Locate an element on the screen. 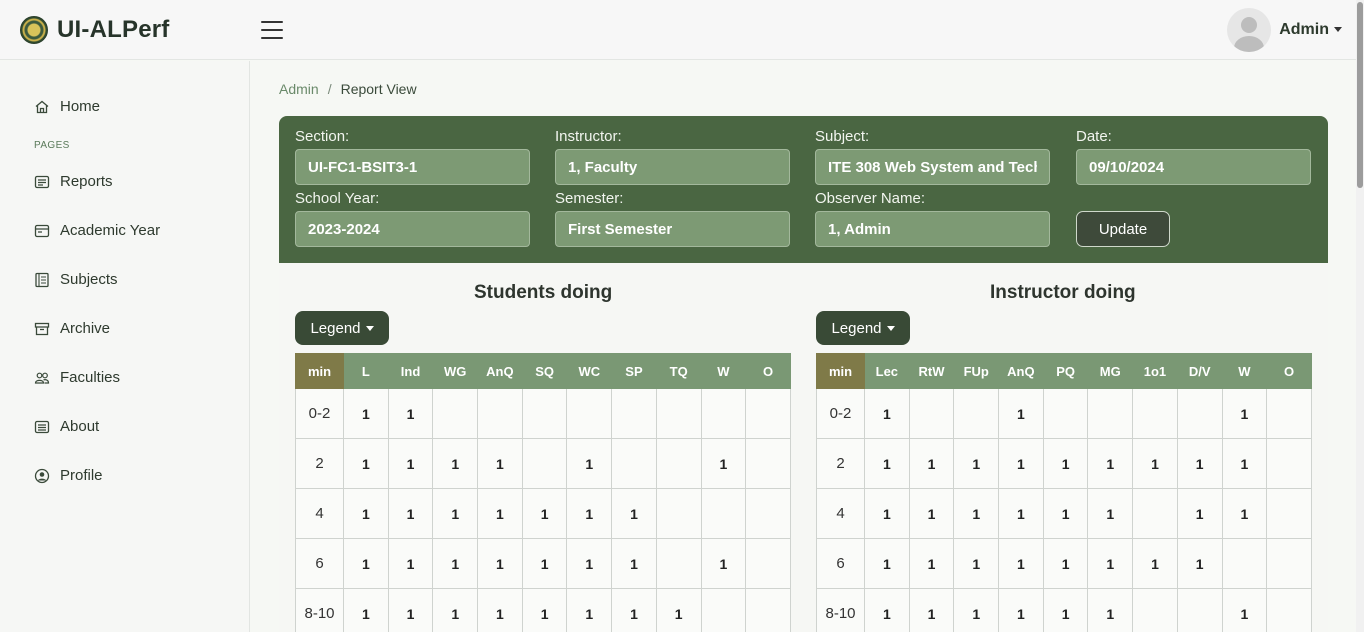 Image resolution: width=1364 pixels, height=632 pixels. sidebar-item-profile: Profile is located at coordinates (68, 475).